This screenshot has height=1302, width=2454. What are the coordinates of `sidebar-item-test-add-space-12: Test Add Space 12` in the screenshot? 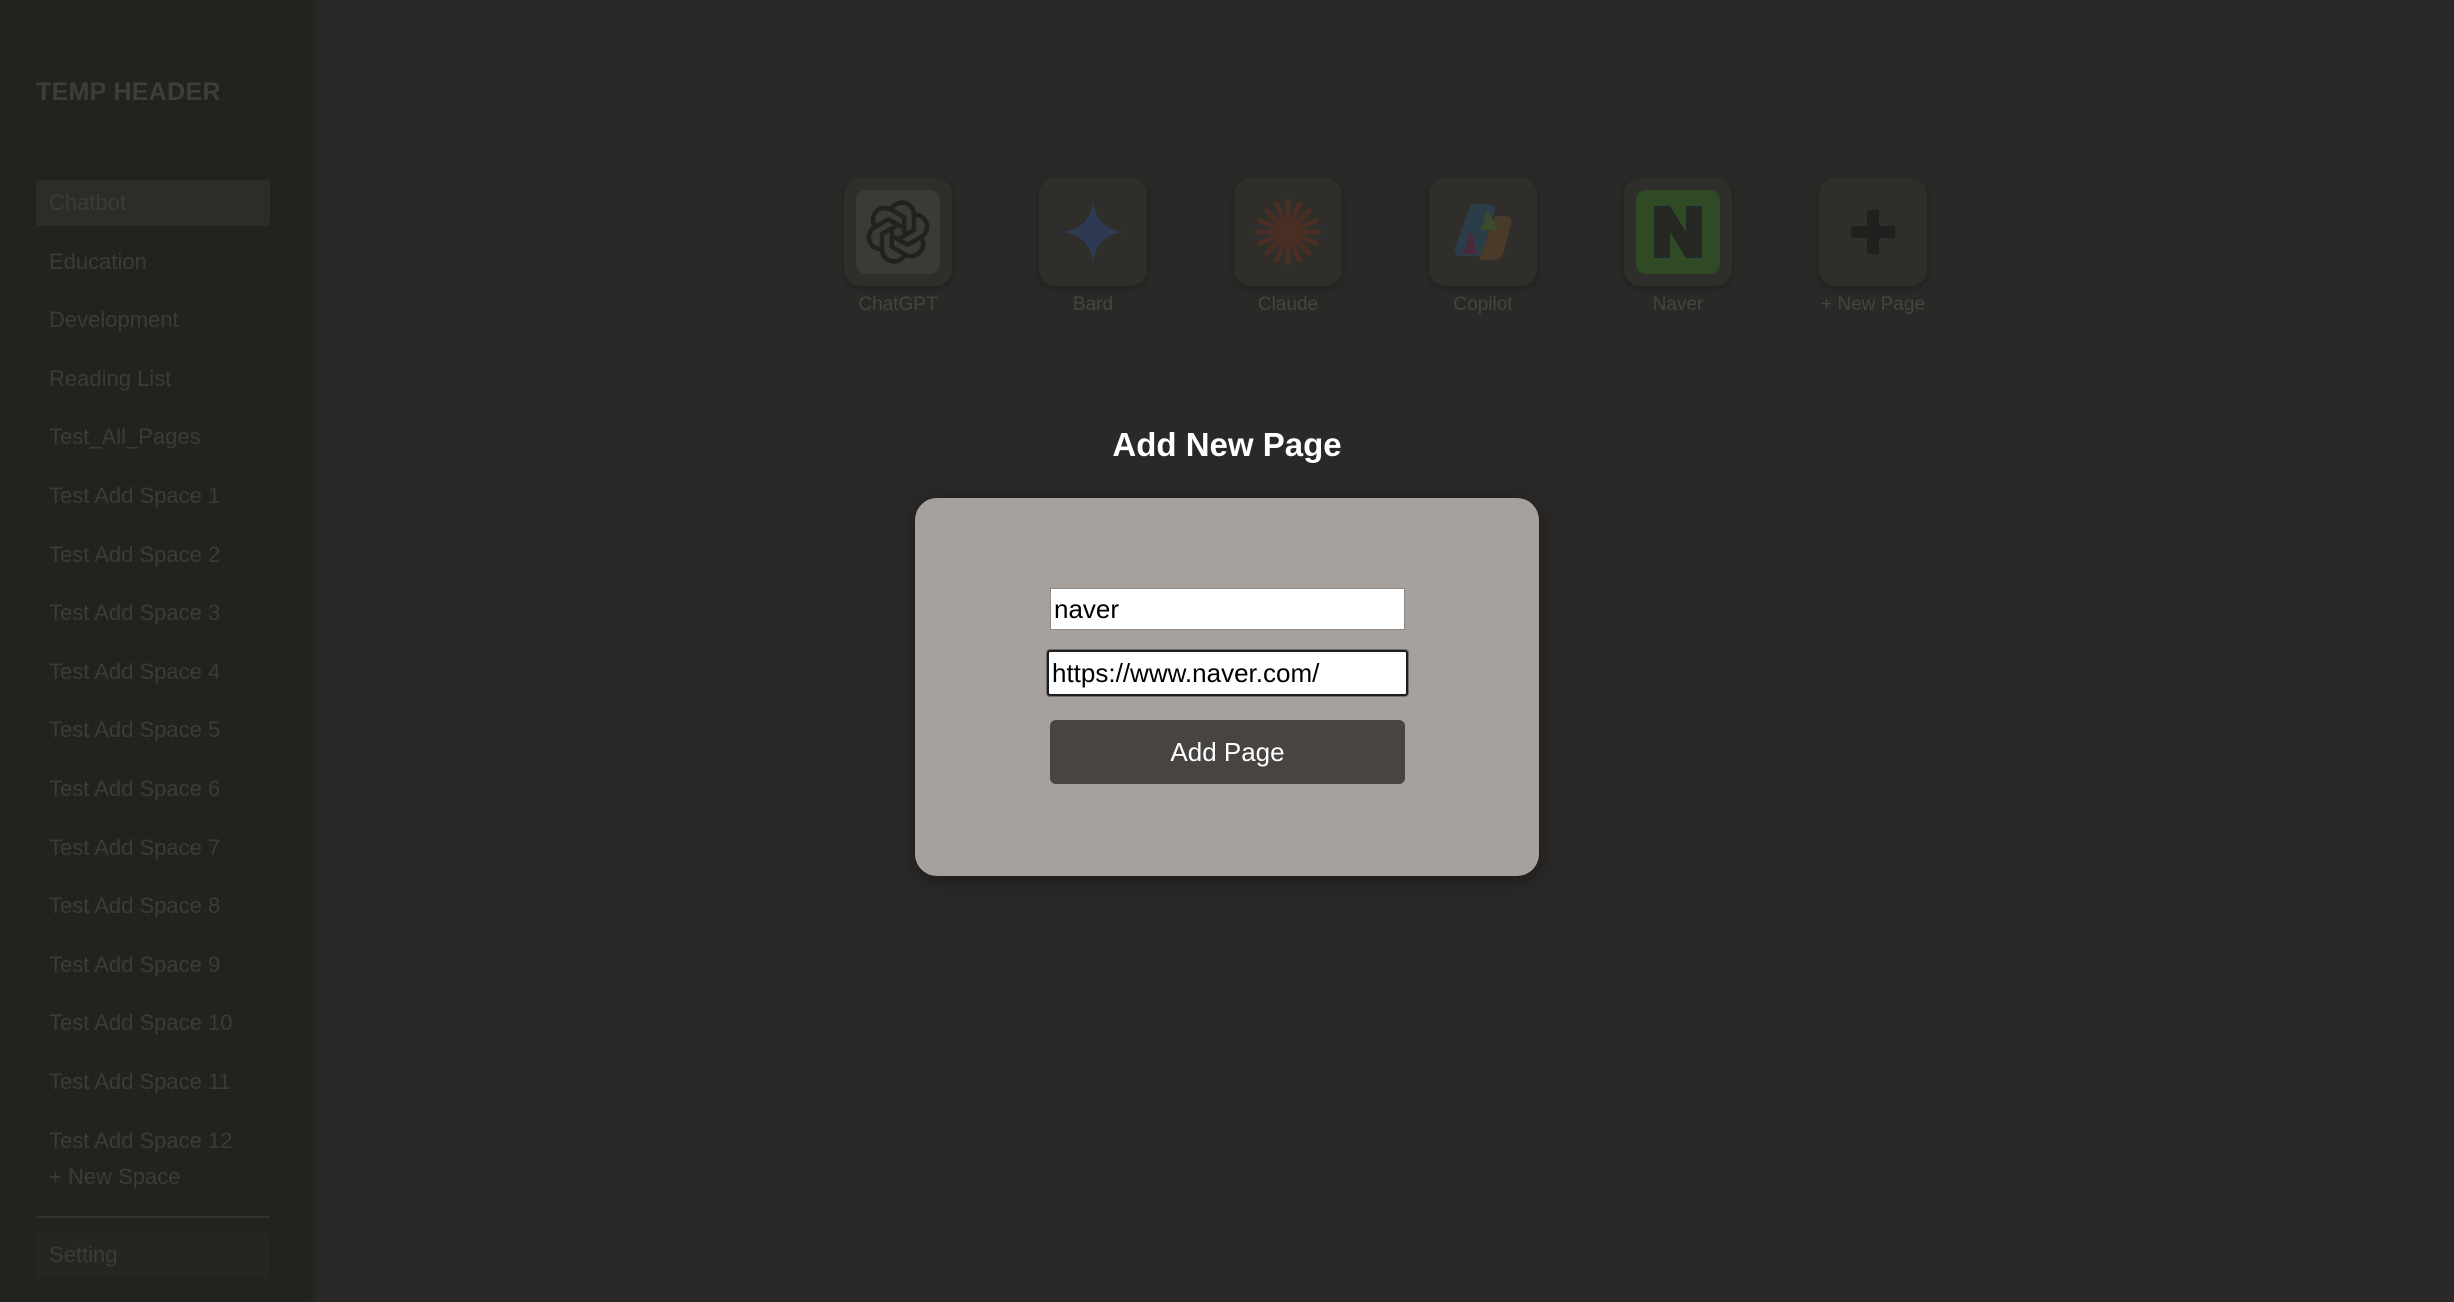 It's located at (153, 1141).